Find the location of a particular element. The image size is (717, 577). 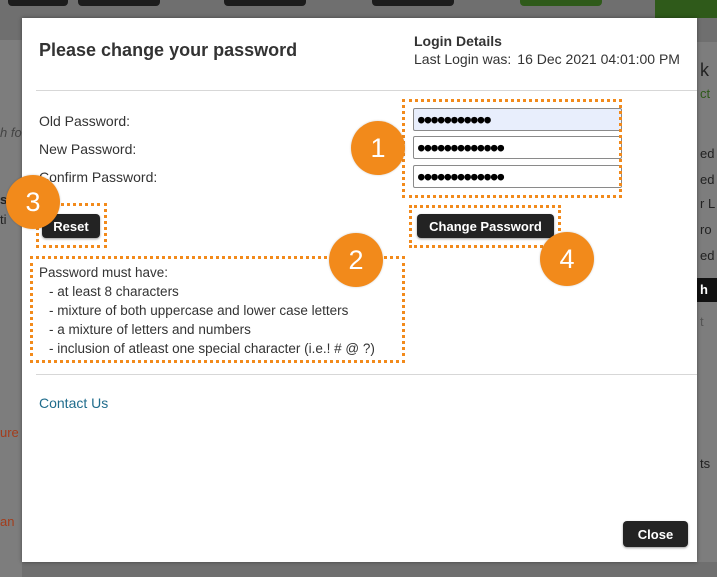

bg-text-fragment: k is located at coordinates (704, 70).